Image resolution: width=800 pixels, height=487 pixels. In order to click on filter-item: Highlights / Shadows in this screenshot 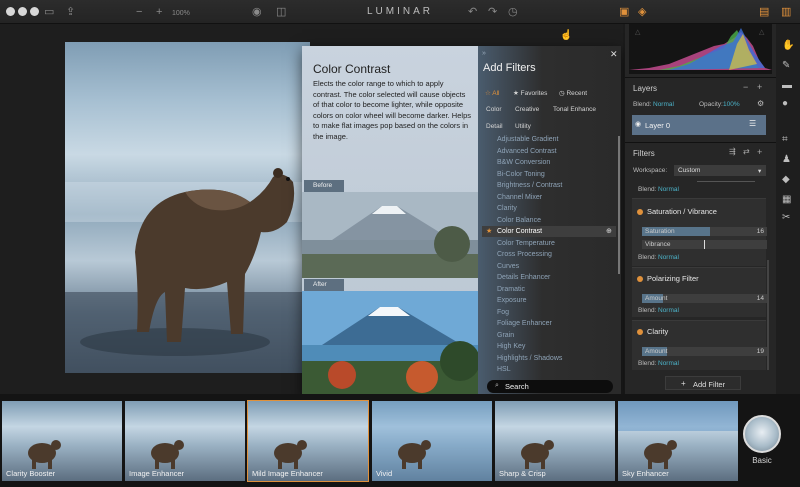, I will do `click(529, 358)`.